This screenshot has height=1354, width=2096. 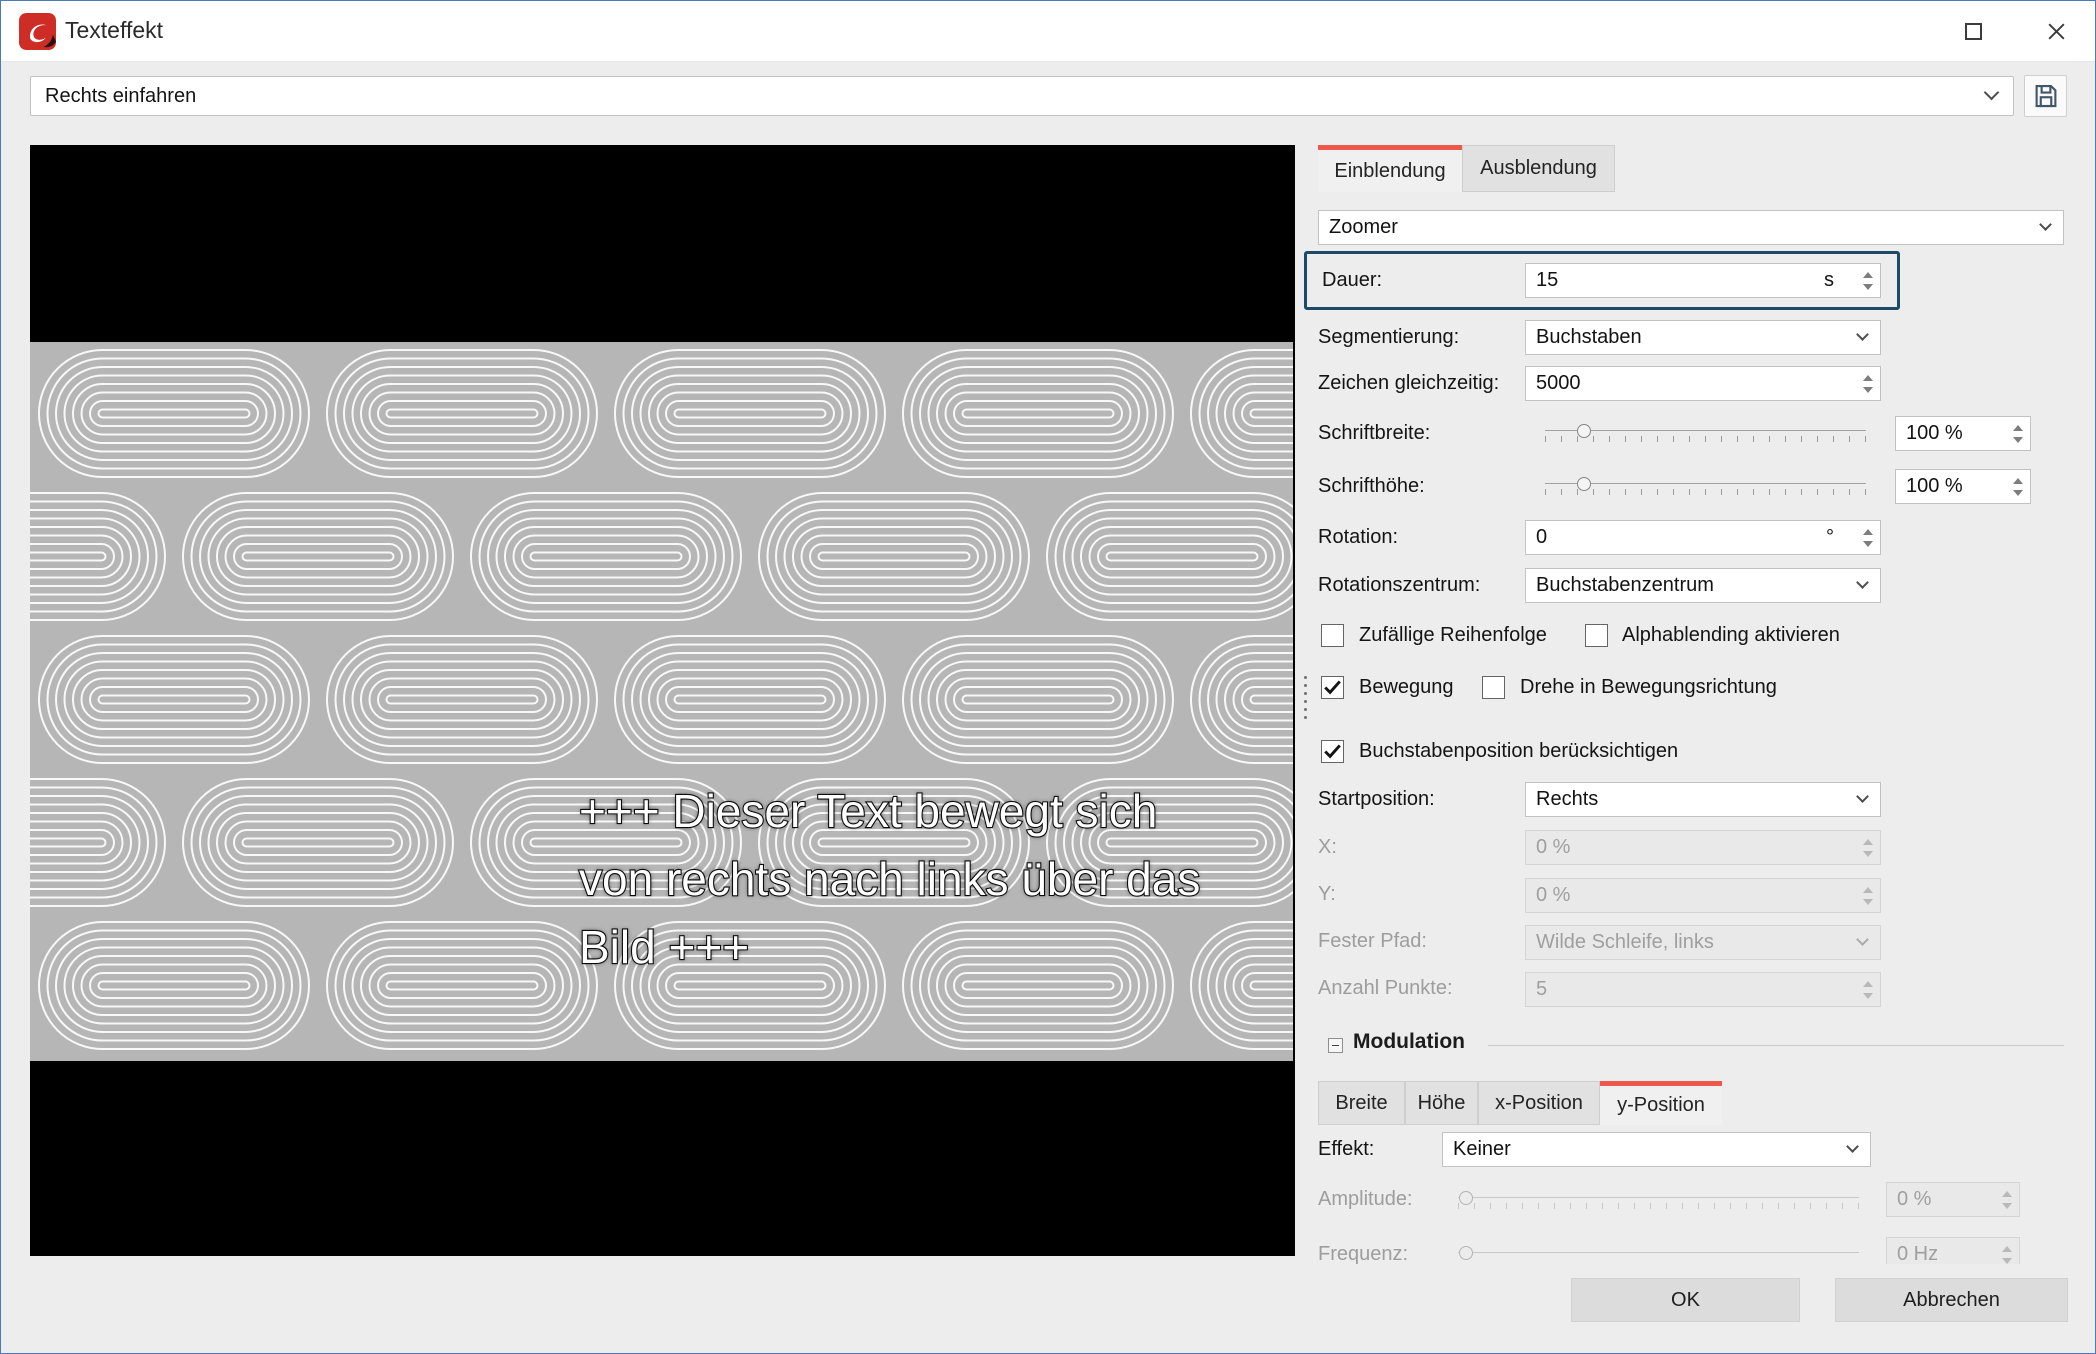 What do you see at coordinates (1385, 988) in the screenshot?
I see `anzahl-punkte-label: Anzahl Punkte:` at bounding box center [1385, 988].